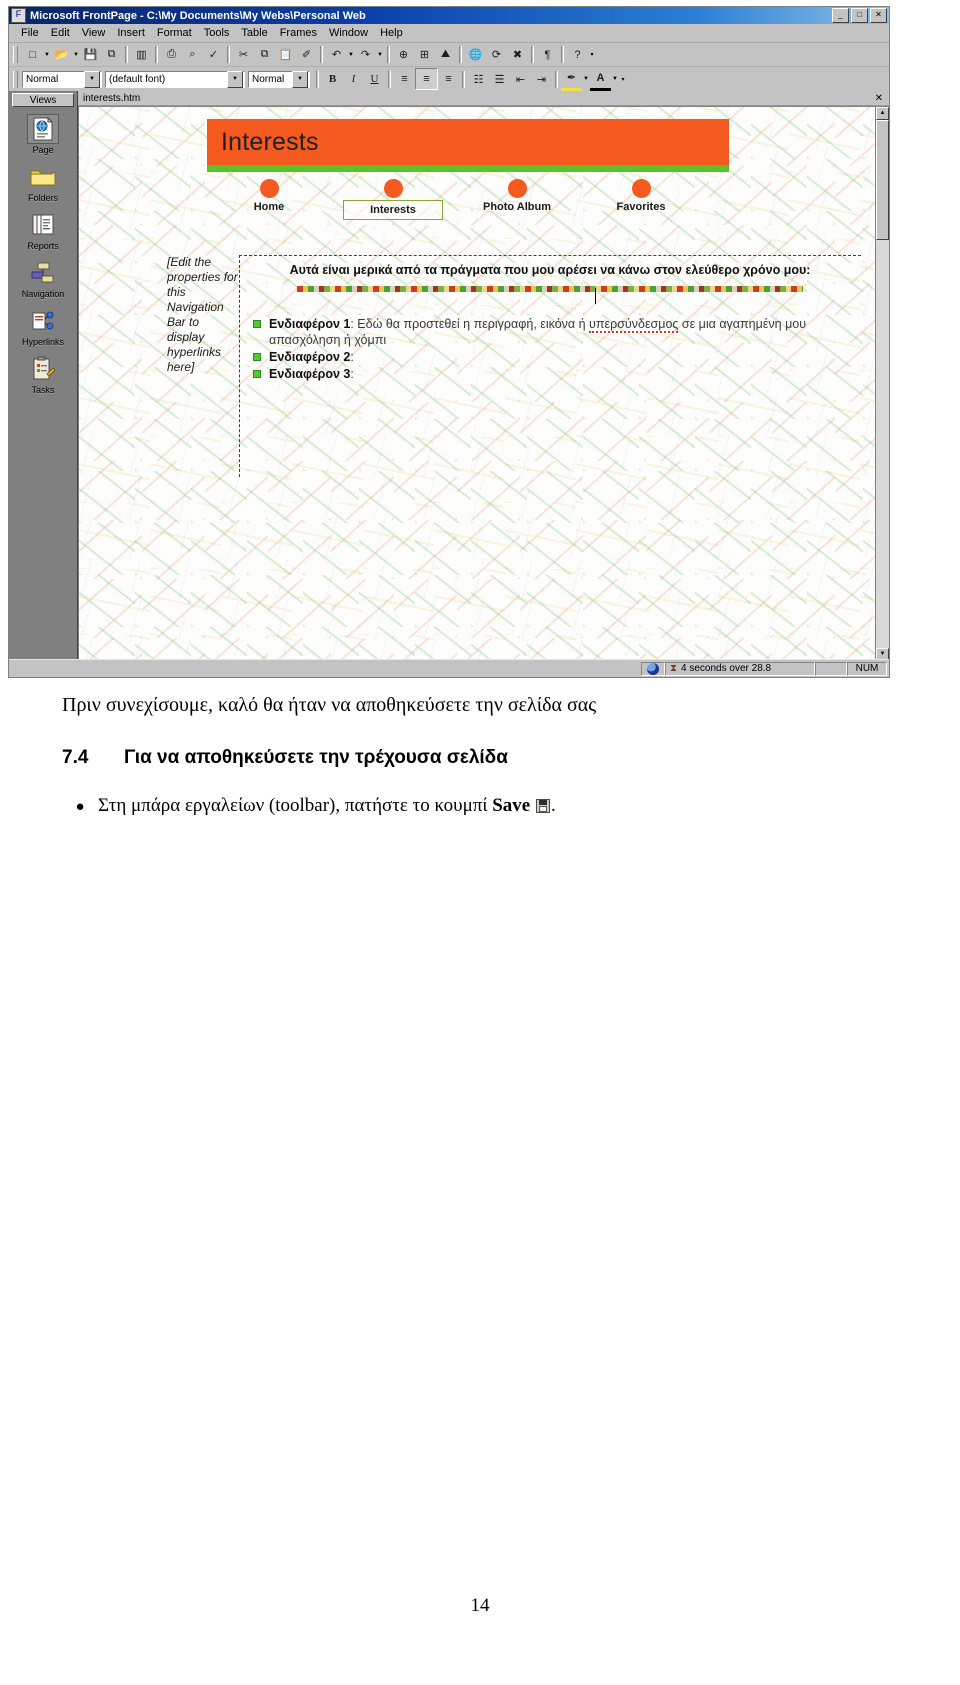  I want to click on align-center-button: ≡, so click(426, 79).